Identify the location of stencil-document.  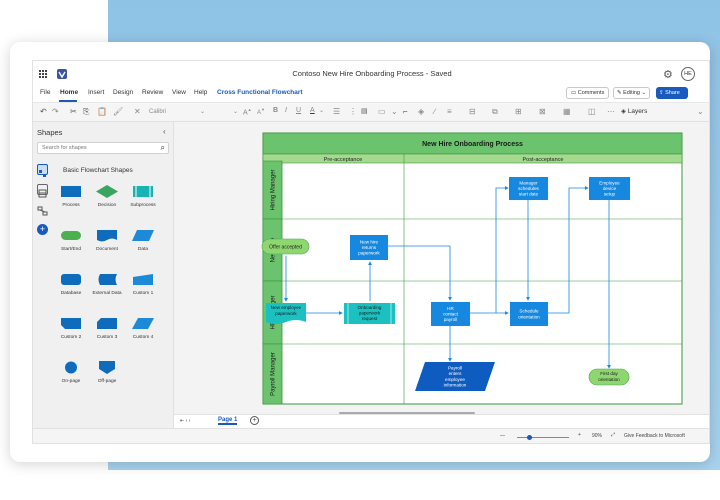
(107, 238).